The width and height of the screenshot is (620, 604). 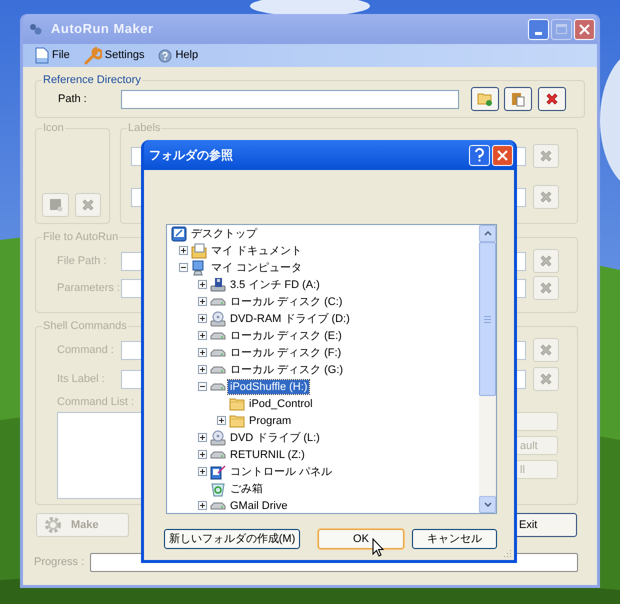 What do you see at coordinates (86, 350) in the screenshot?
I see `field-label: Command :` at bounding box center [86, 350].